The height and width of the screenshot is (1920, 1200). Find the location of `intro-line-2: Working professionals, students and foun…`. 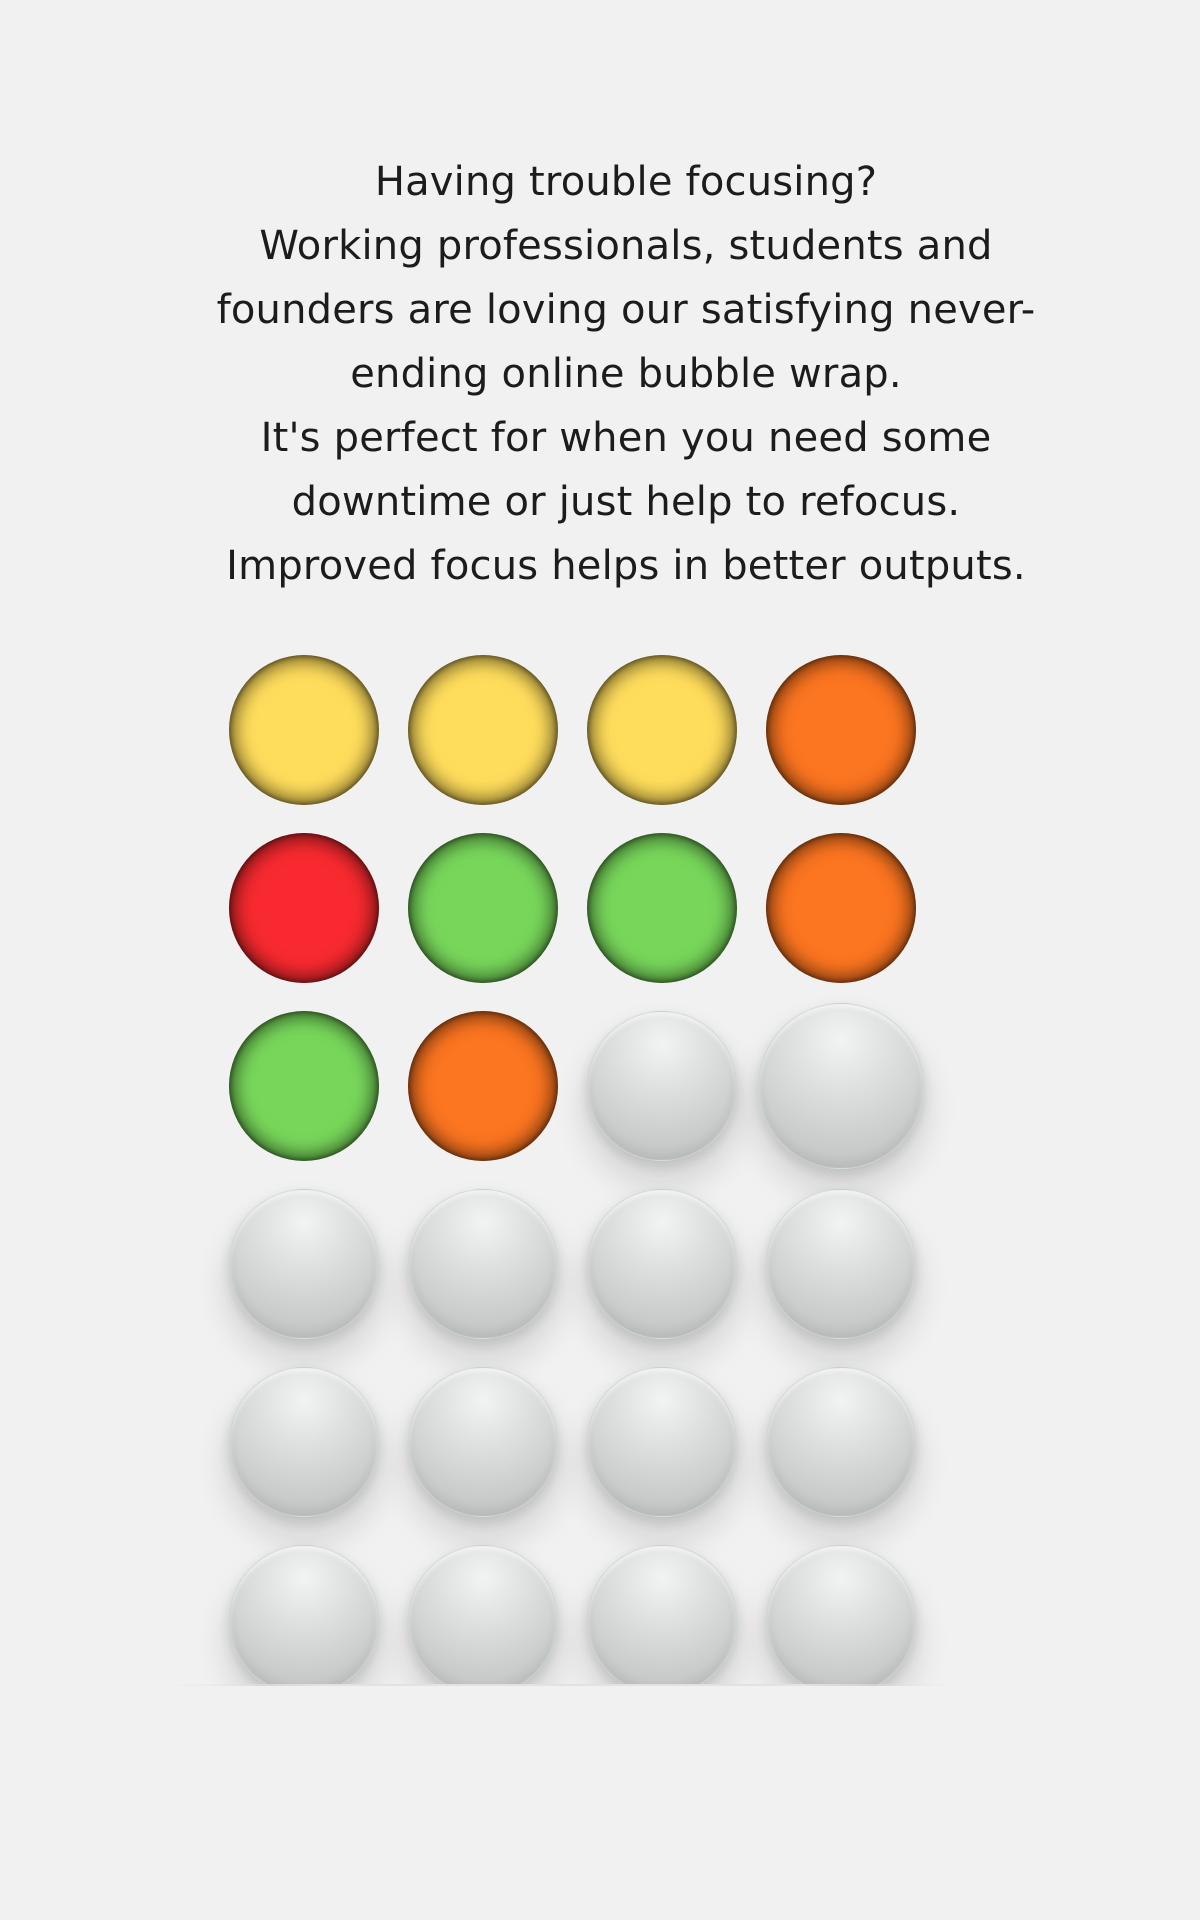

intro-line-2: Working professionals, students and foun… is located at coordinates (626, 310).